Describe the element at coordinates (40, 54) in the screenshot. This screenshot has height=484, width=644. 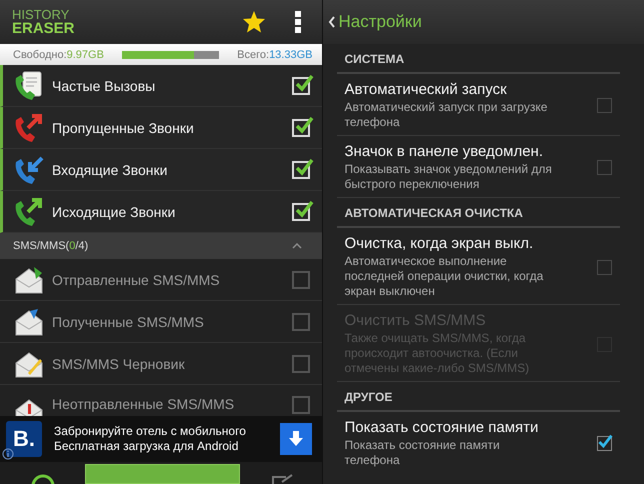
I see `free-label: Свободно:` at that location.